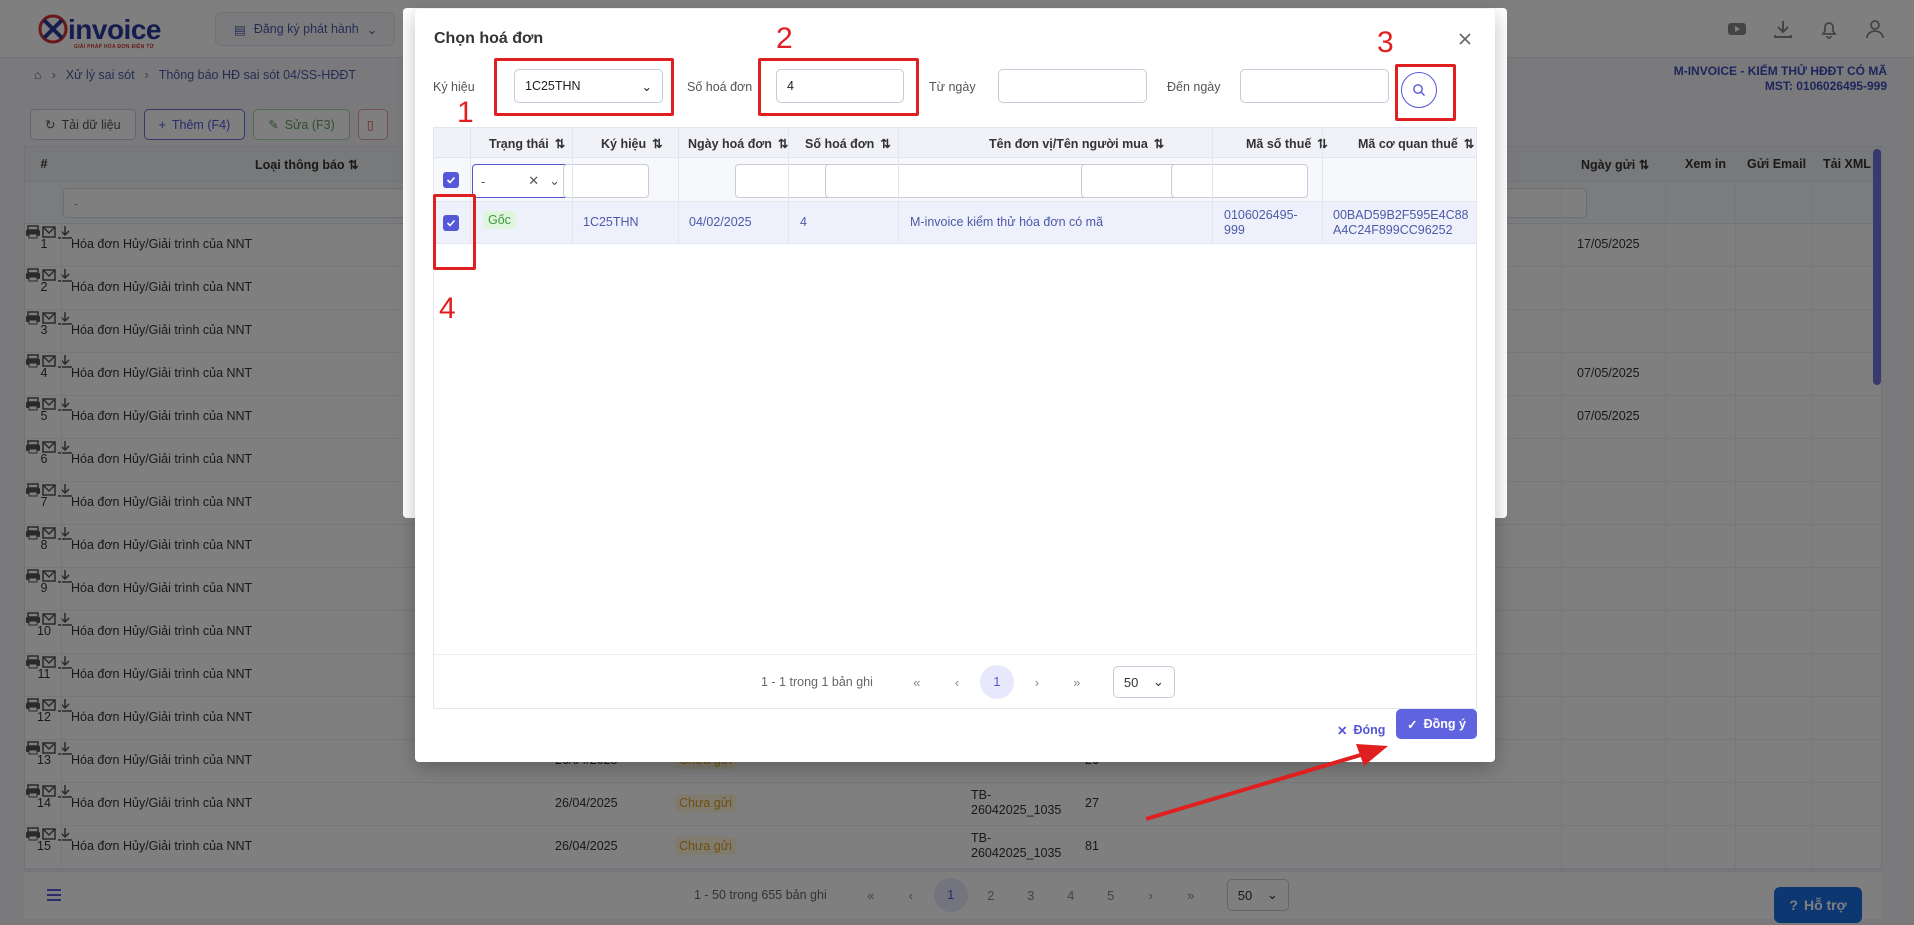  I want to click on col-tax: Mã số thuế⇅, so click(1287, 144).